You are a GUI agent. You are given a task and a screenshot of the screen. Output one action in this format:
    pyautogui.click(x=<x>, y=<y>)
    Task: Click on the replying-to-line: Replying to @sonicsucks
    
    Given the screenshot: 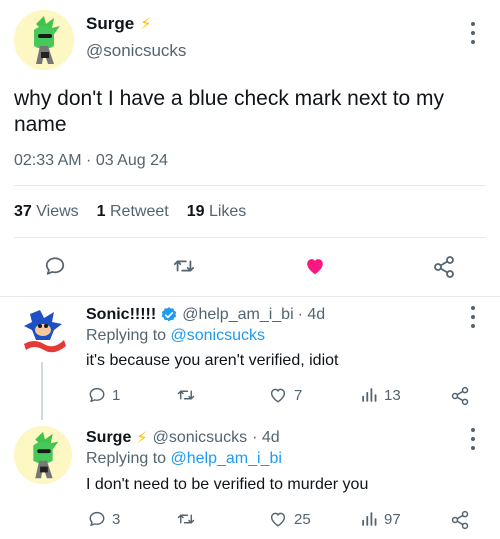 What is the action you would take?
    pyautogui.click(x=175, y=336)
    